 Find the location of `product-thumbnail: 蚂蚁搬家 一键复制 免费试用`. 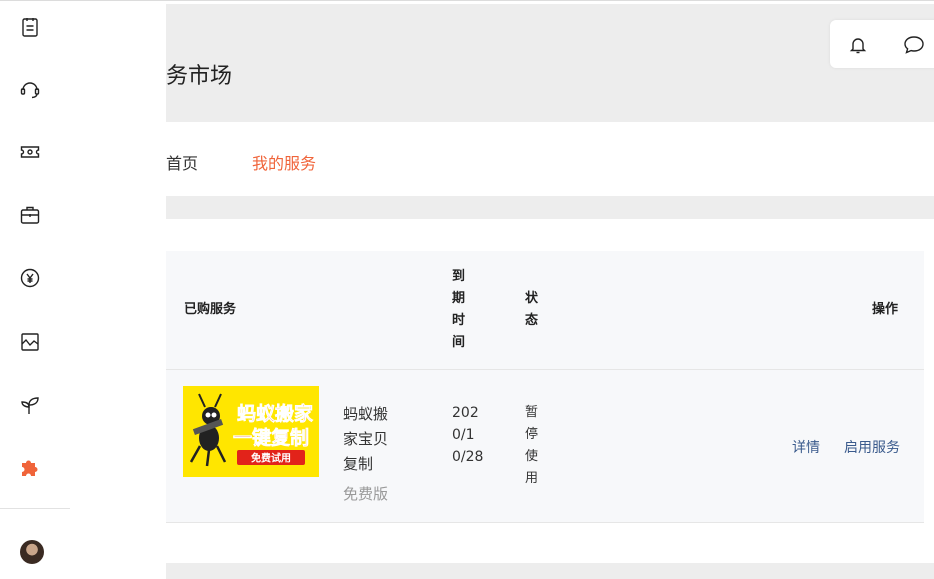

product-thumbnail: 蚂蚁搬家 一键复制 免费试用 is located at coordinates (251, 431).